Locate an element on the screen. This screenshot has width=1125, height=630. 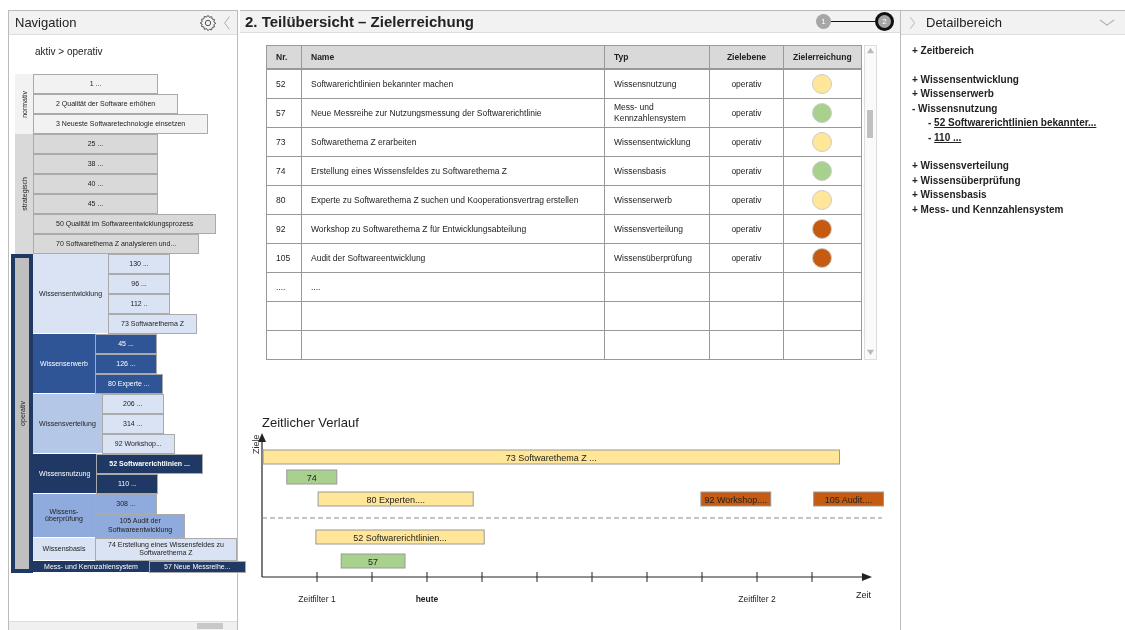
table-cell: Mess- und Kennzahlensystem is located at coordinates (657, 113).